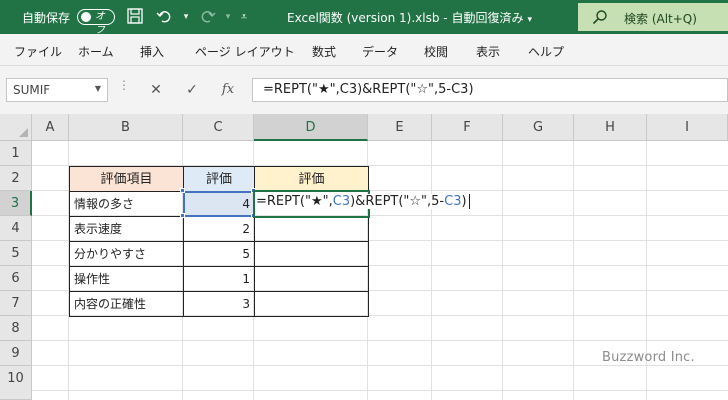 This screenshot has width=728, height=400. What do you see at coordinates (16, 253) in the screenshot?
I see `row-header-5: 5` at bounding box center [16, 253].